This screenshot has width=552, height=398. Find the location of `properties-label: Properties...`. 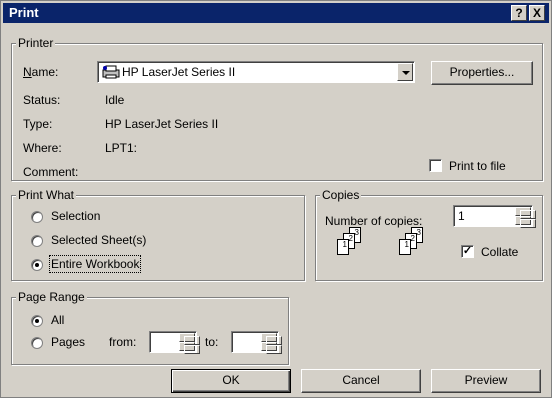

properties-label: Properties... is located at coordinates (482, 72).